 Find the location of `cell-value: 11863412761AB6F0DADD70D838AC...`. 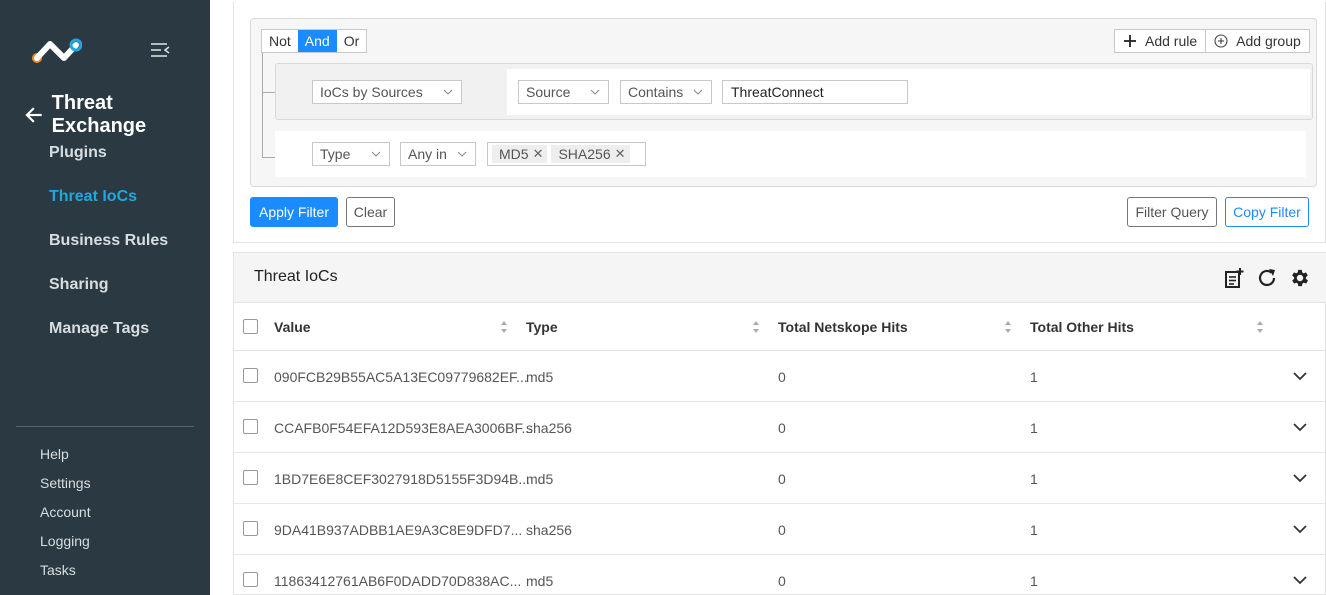

cell-value: 11863412761AB6F0DADD70D838AC... is located at coordinates (398, 581).